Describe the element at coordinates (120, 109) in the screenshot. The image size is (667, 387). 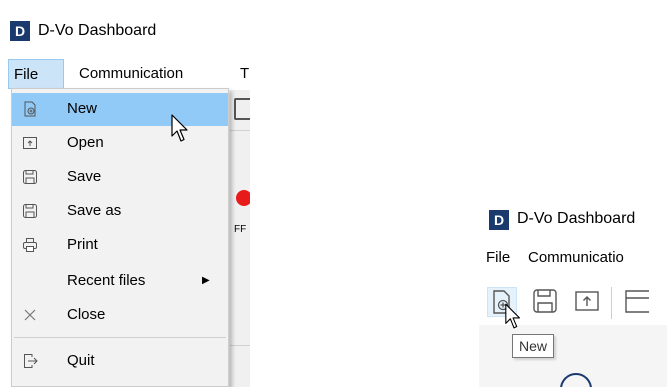
I see `menu-item-new: New` at that location.